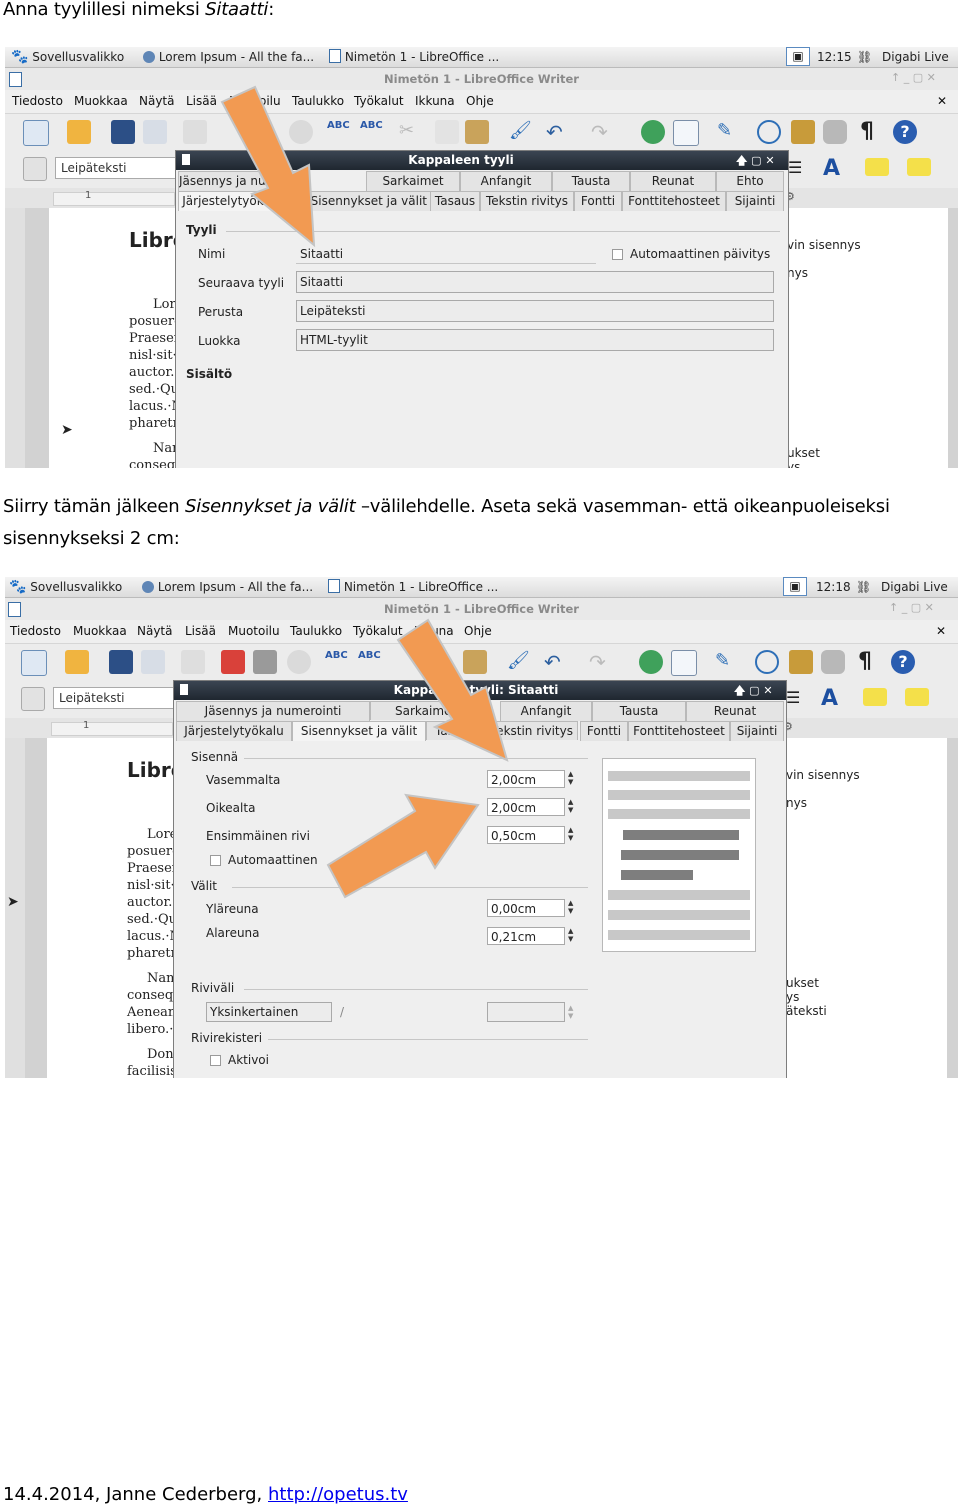 This screenshot has width=960, height=1509. What do you see at coordinates (403, 846) in the screenshot?
I see `arrow-3-shape` at bounding box center [403, 846].